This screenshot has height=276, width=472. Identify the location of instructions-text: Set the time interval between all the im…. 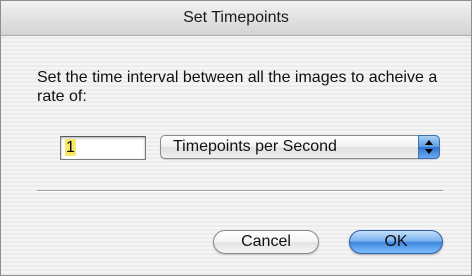
(237, 87).